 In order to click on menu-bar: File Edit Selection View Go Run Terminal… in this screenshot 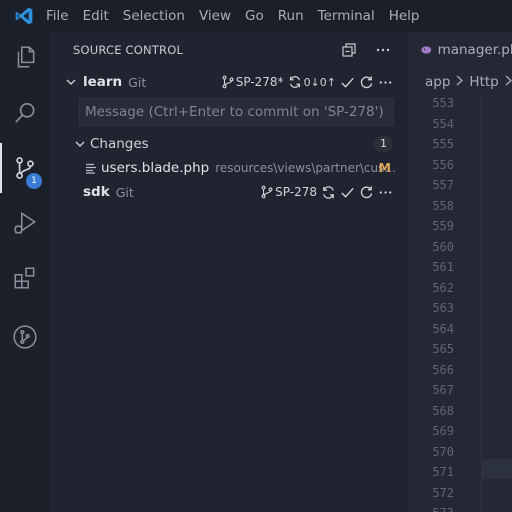, I will do `click(236, 16)`.